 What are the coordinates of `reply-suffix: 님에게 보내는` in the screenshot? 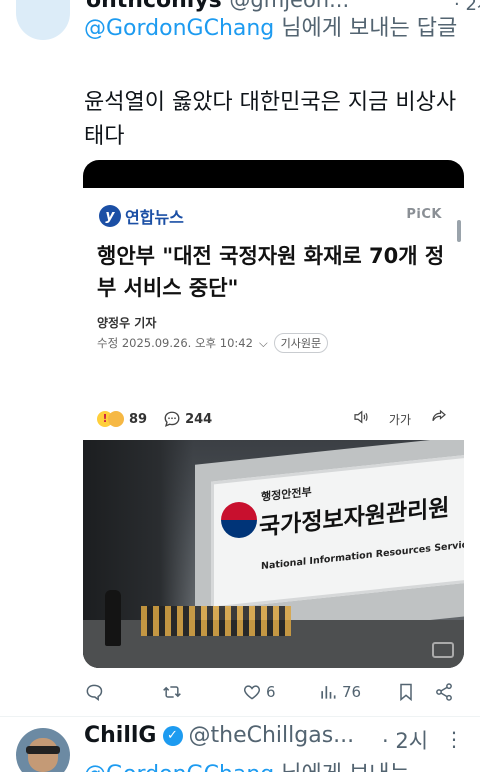 It's located at (341, 767).